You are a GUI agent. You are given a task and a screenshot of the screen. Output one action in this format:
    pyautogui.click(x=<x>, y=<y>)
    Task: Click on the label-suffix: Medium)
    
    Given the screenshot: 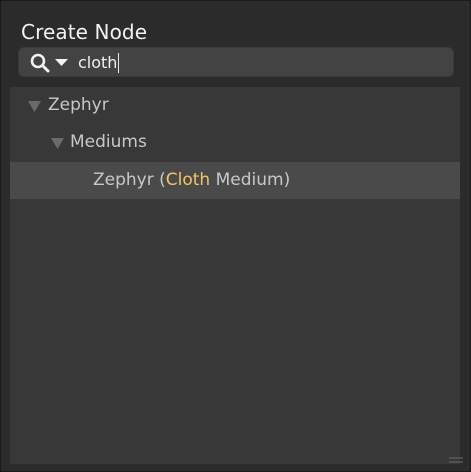 What is the action you would take?
    pyautogui.click(x=250, y=180)
    